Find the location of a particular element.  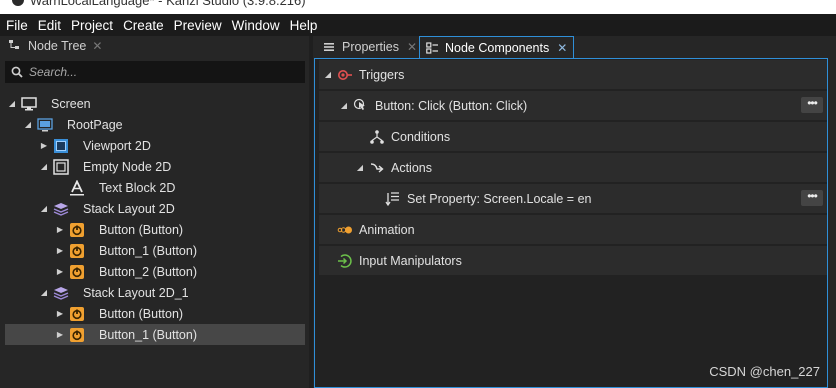

tree-item-button-2: ▶ Button_2 (Button) is located at coordinates (155, 271).